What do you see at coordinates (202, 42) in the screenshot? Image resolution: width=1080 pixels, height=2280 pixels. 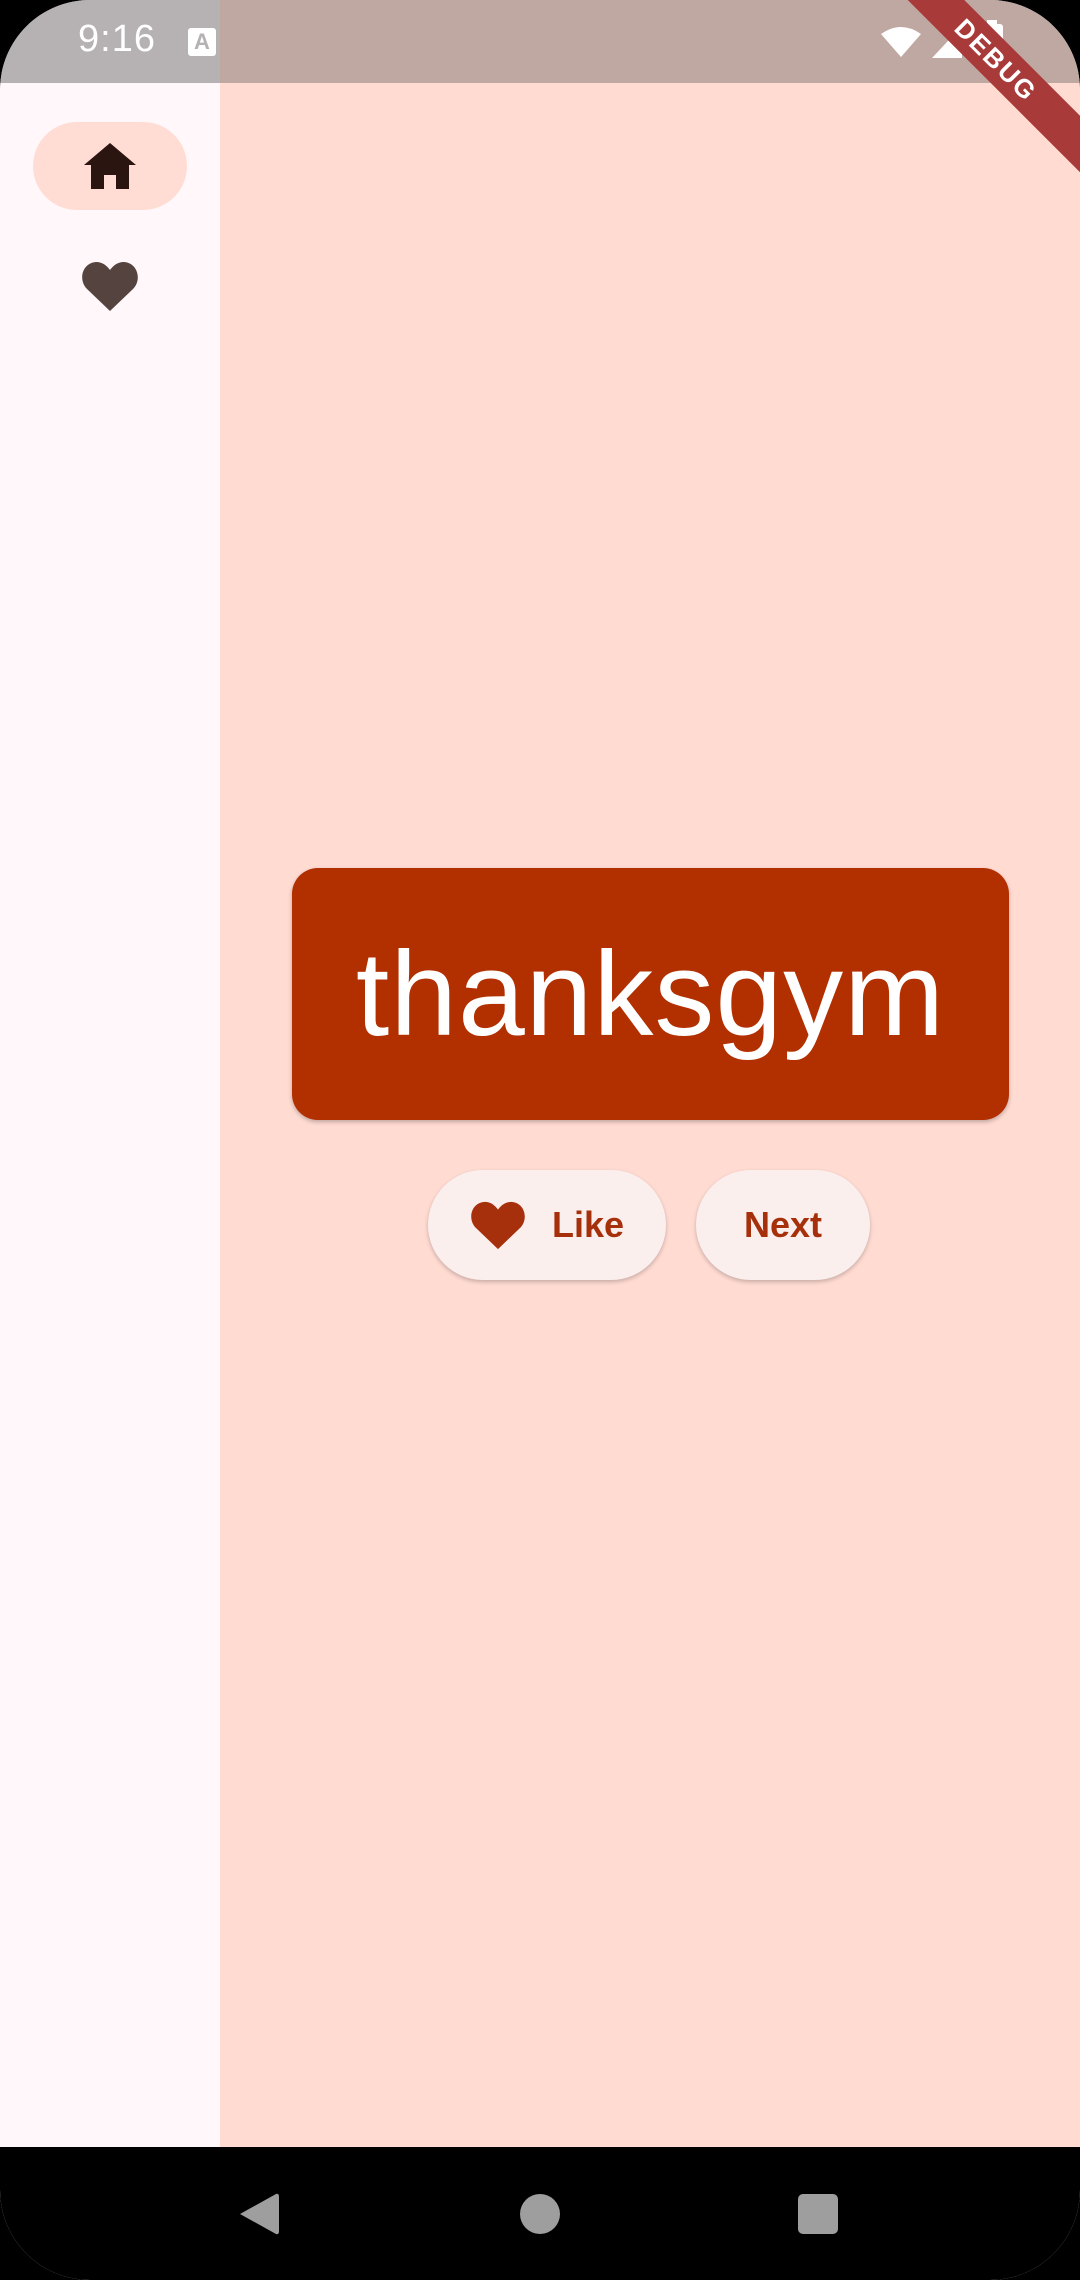 I see `a-icon: A` at bounding box center [202, 42].